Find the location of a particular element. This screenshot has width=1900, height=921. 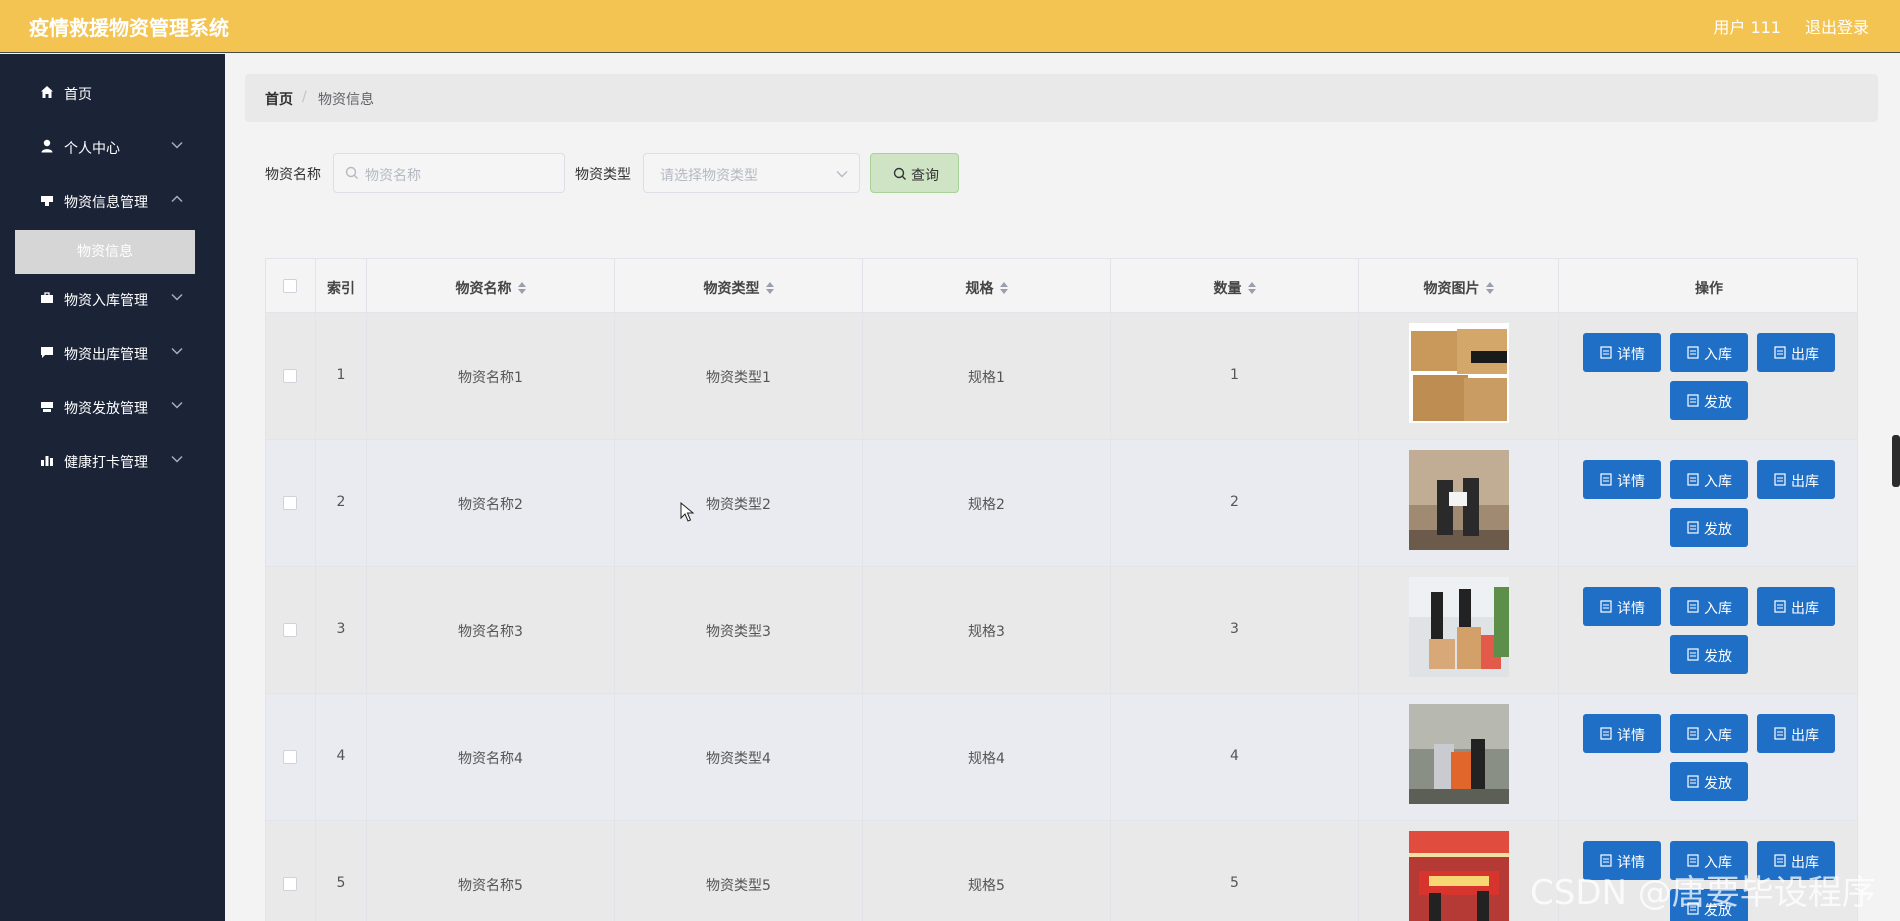

name-search-placeholder: 物资名称 is located at coordinates (393, 176).